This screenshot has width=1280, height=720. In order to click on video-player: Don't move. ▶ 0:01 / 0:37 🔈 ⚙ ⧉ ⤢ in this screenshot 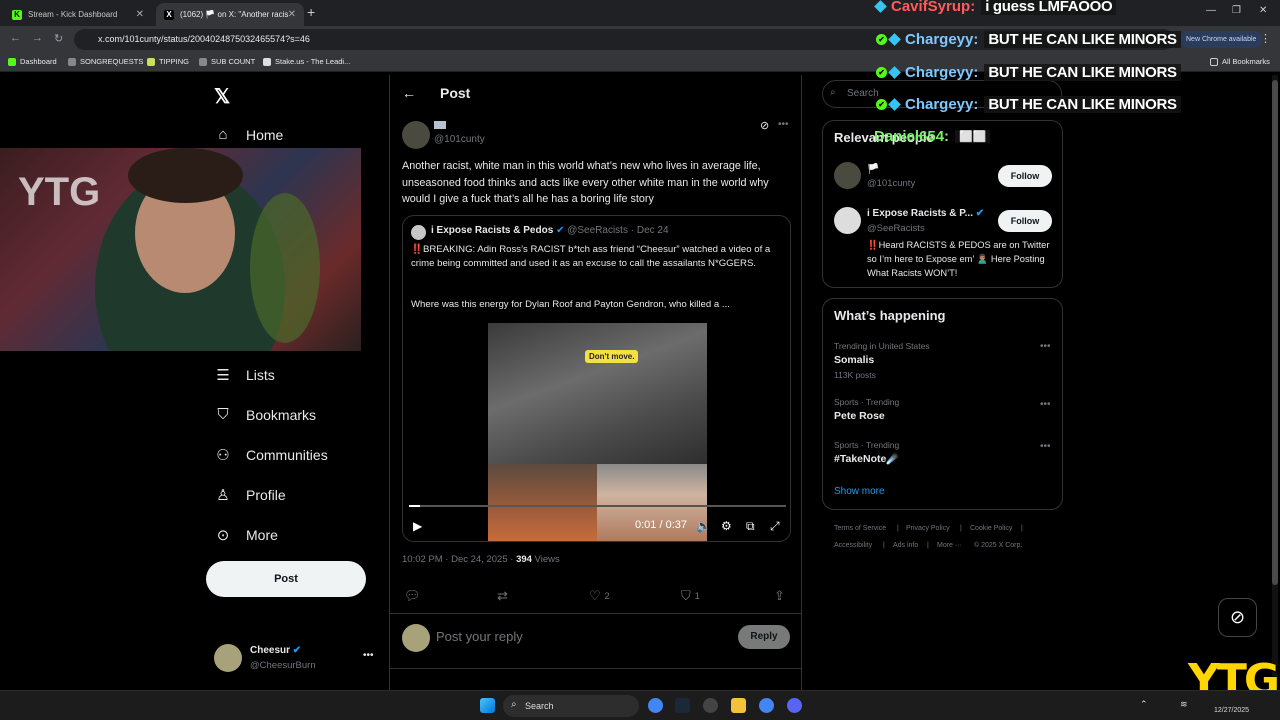, I will do `click(596, 432)`.